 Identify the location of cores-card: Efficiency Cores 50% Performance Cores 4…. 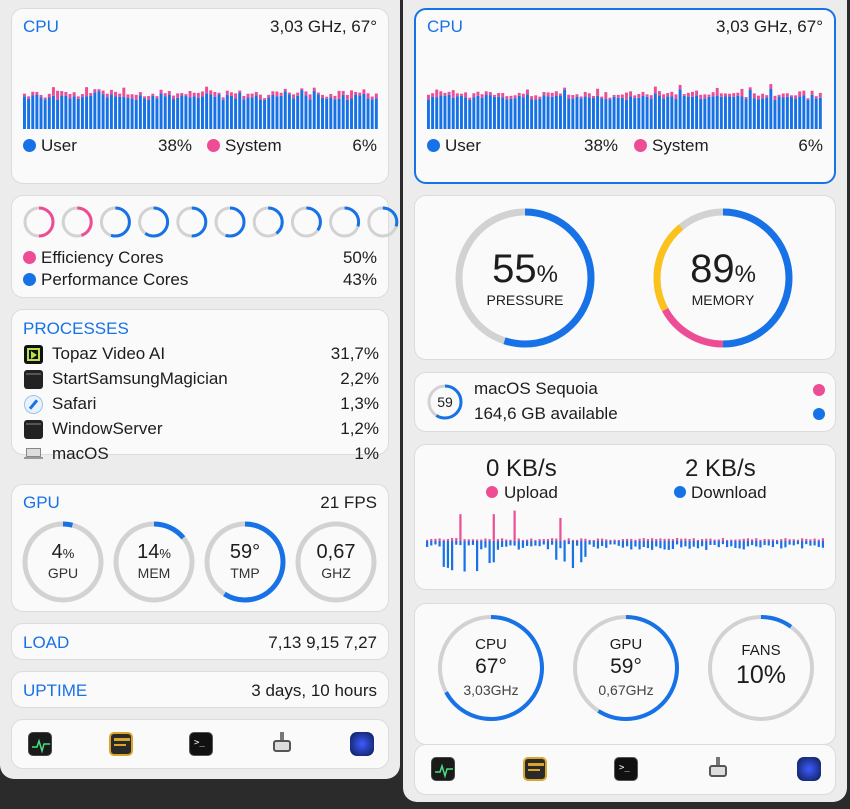
(205, 246).